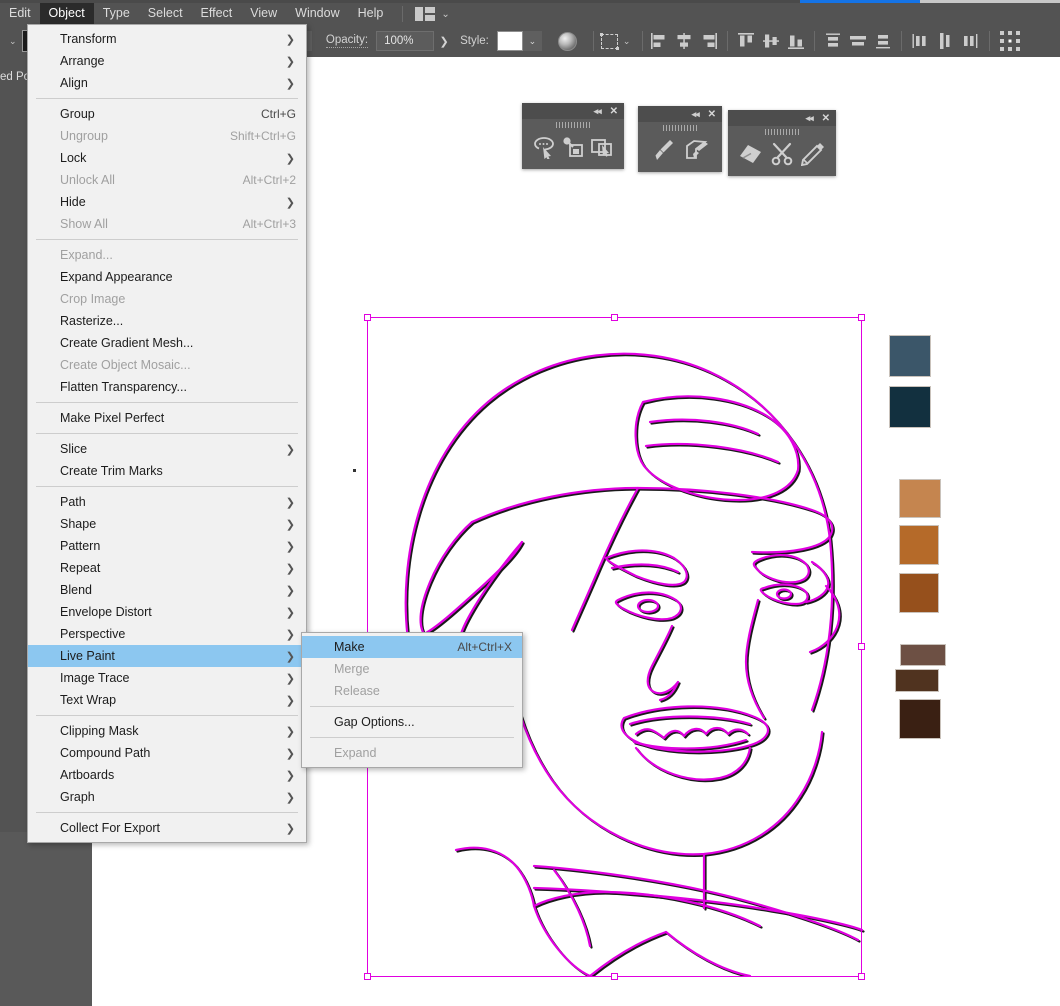 The width and height of the screenshot is (1060, 1006). Describe the element at coordinates (167, 656) in the screenshot. I see `menu-entry-live-paint: Live Paint ❯` at that location.